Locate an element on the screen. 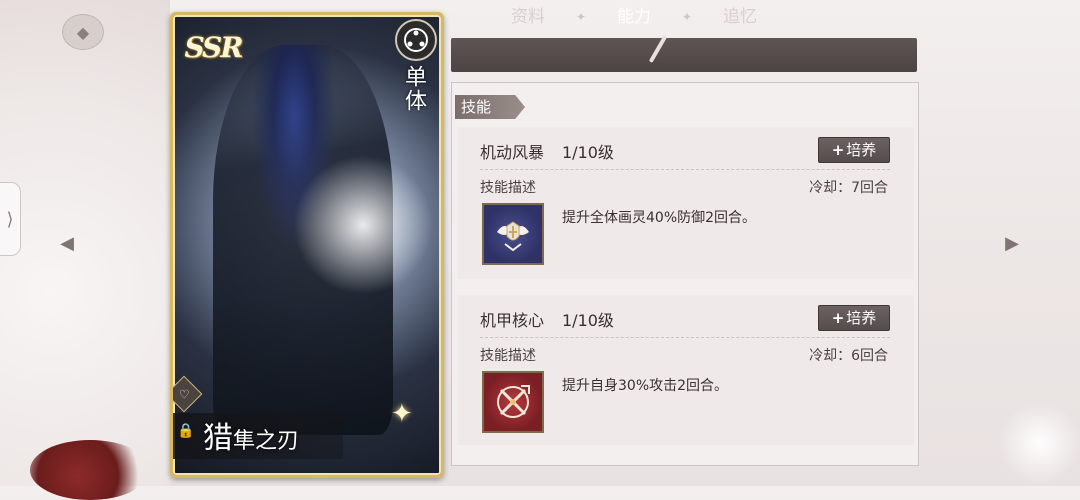 The width and height of the screenshot is (1080, 500). skill-description: 提升全体画灵40%防御2回合。 is located at coordinates (659, 218).